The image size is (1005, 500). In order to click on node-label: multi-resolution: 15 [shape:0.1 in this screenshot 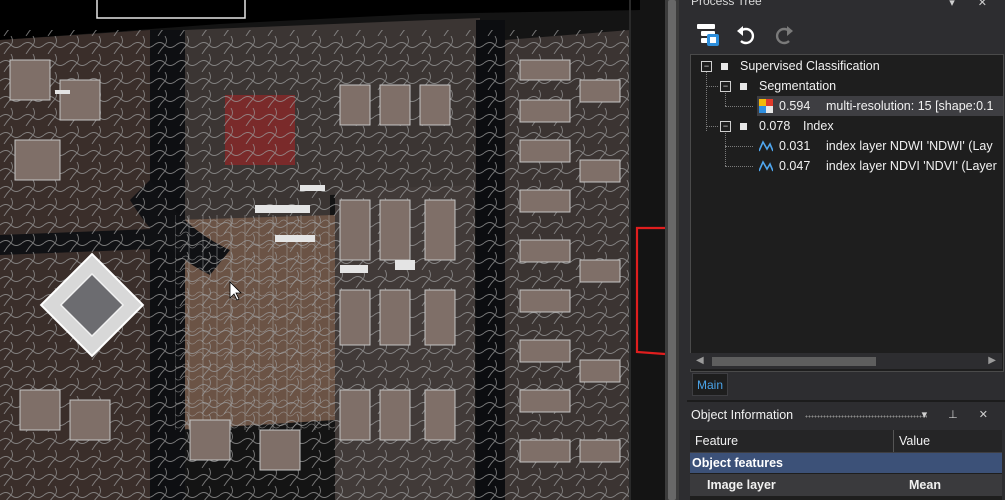, I will do `click(910, 106)`.